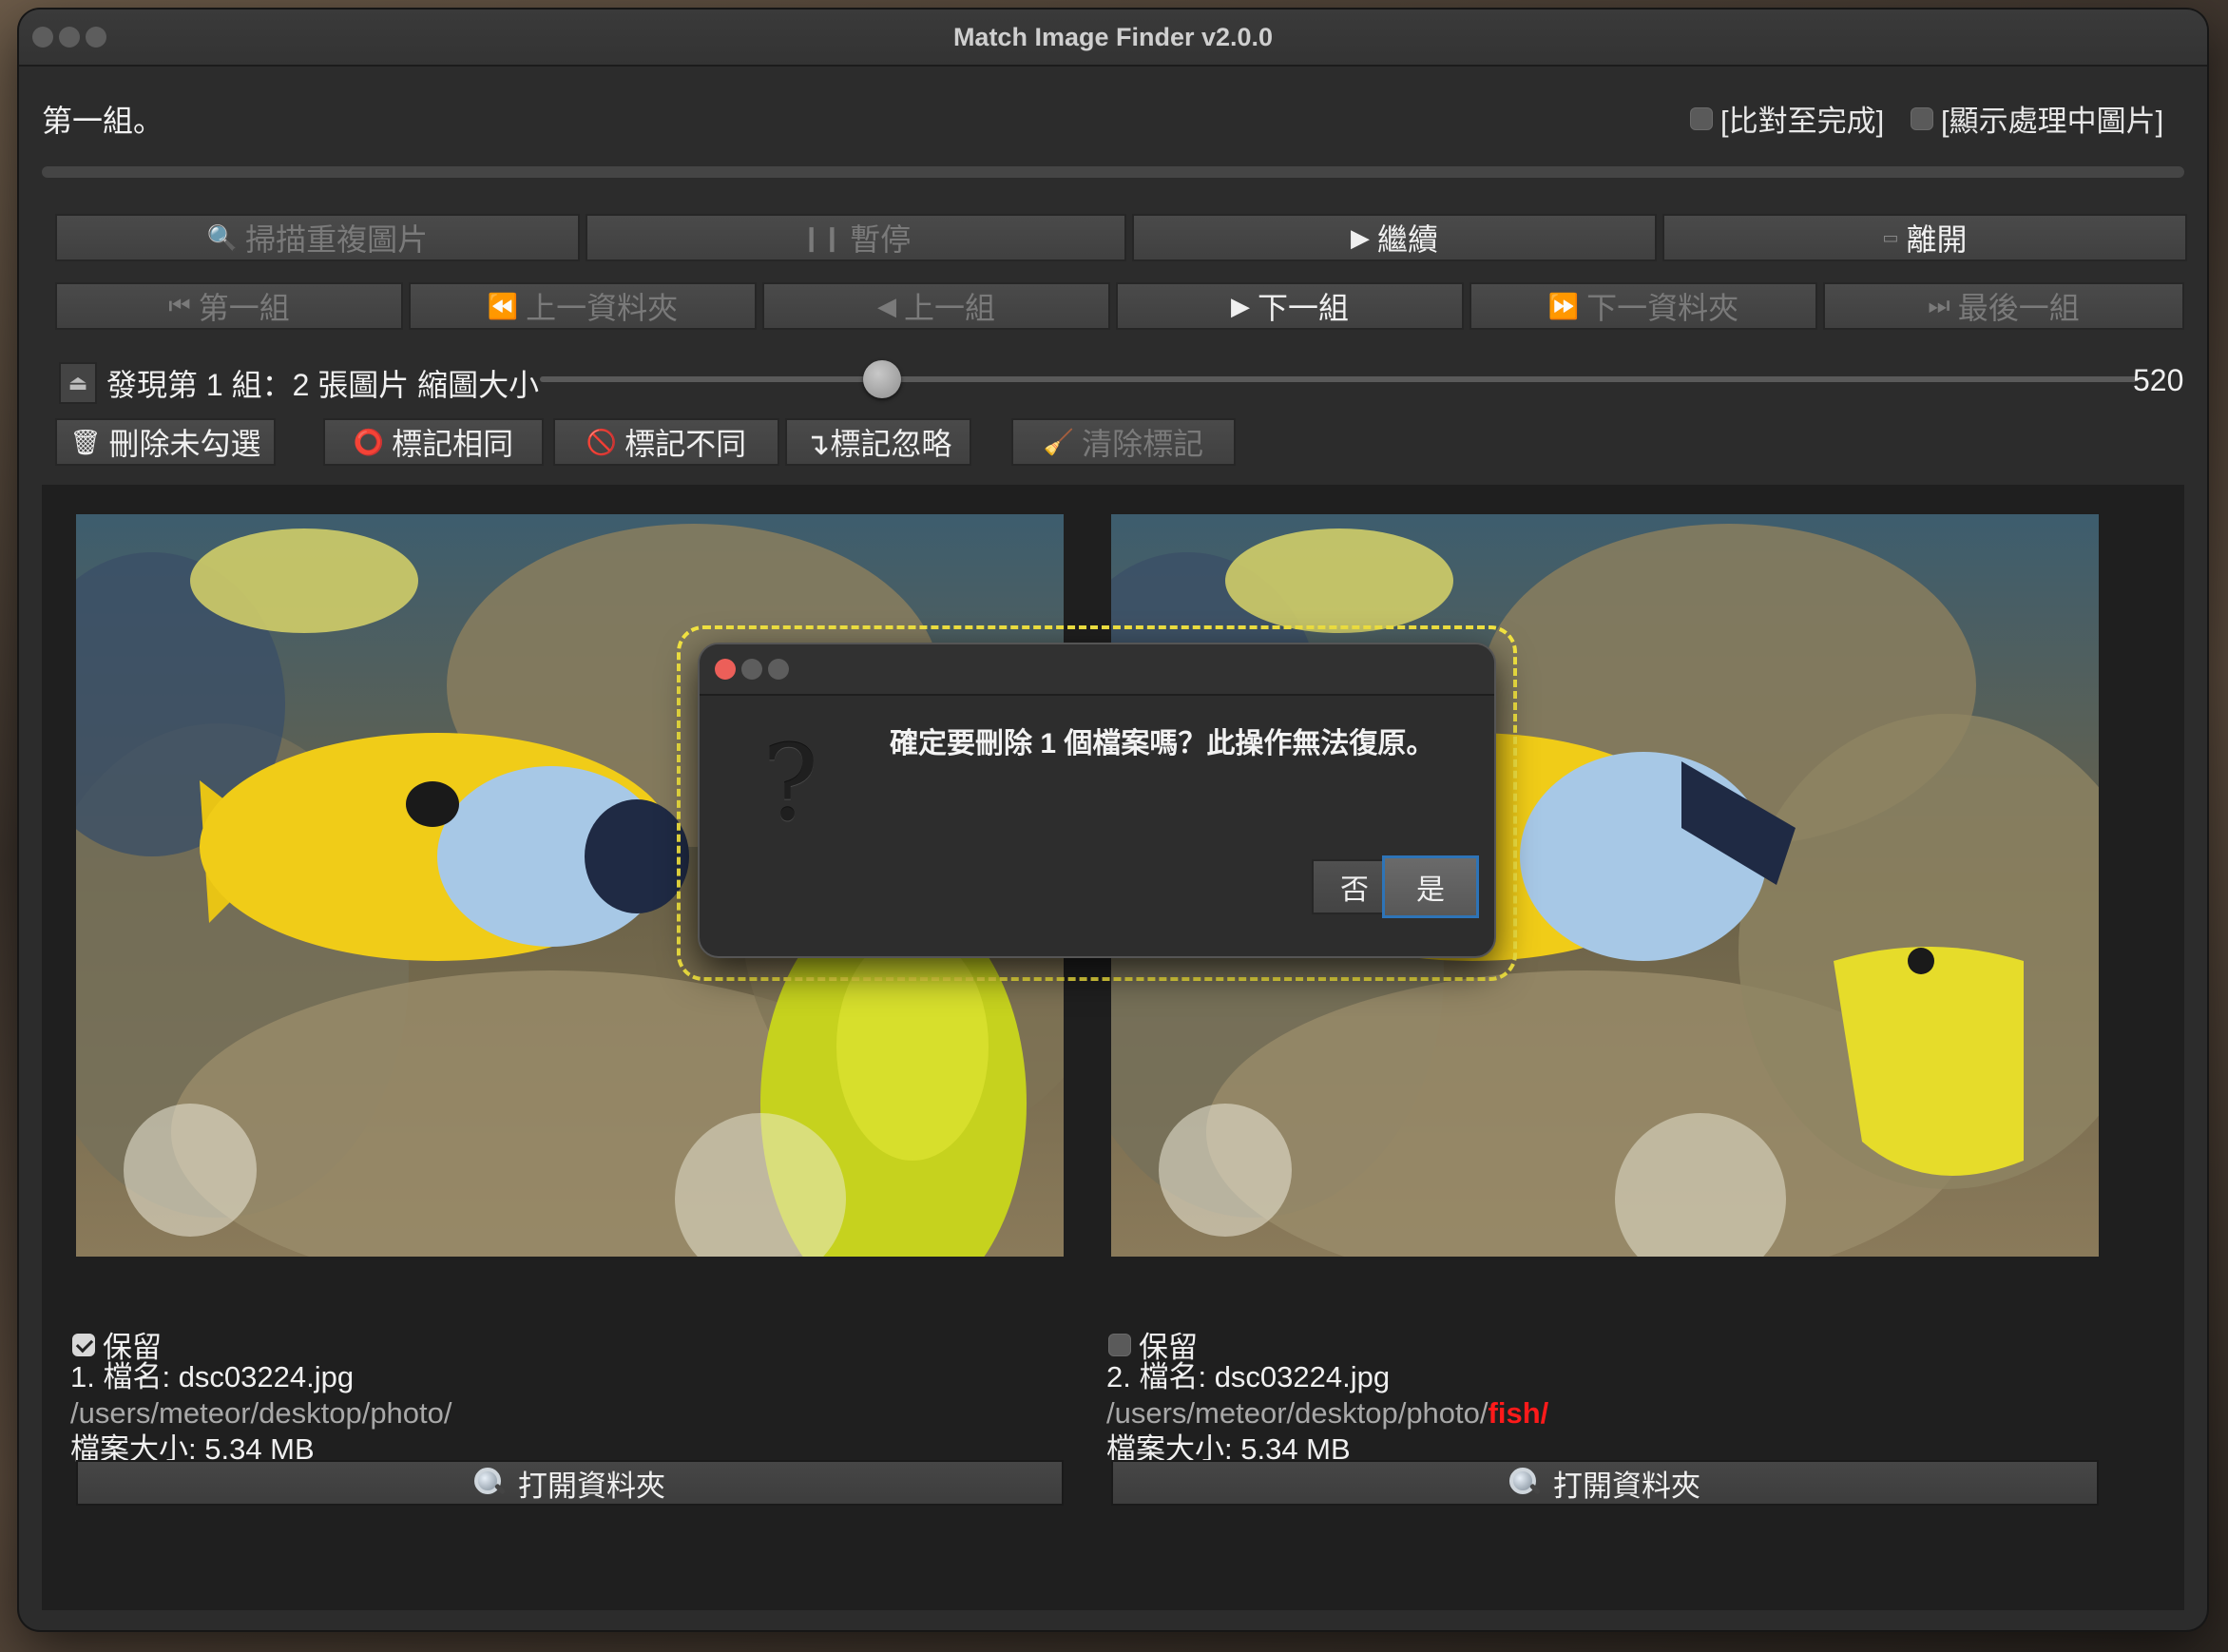 Image resolution: width=2228 pixels, height=1652 pixels. What do you see at coordinates (790, 783) in the screenshot?
I see `question-icon: ?` at bounding box center [790, 783].